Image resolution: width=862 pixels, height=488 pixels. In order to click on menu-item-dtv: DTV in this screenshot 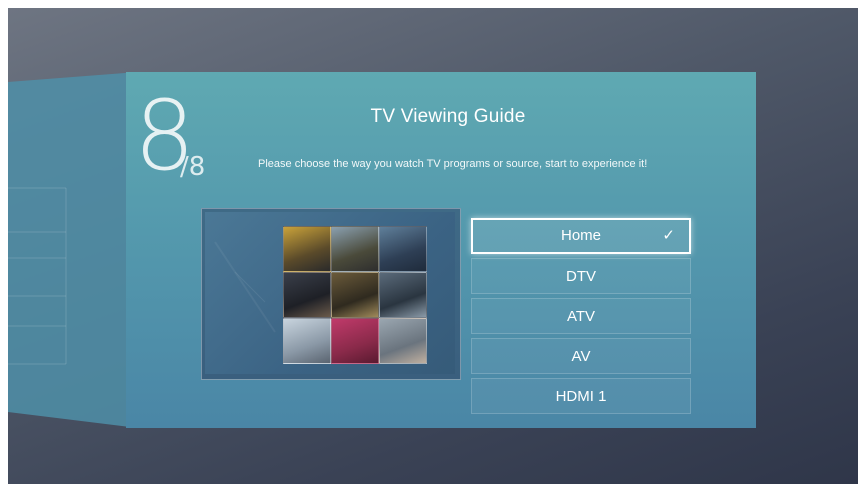, I will do `click(581, 276)`.